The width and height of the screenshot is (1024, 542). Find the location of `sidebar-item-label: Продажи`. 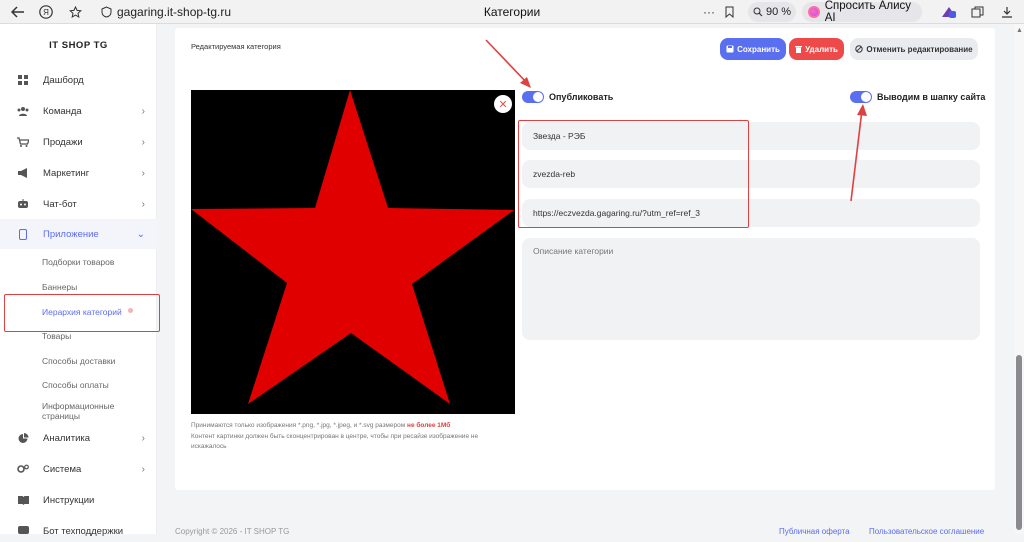

sidebar-item-label: Продажи is located at coordinates (63, 142).